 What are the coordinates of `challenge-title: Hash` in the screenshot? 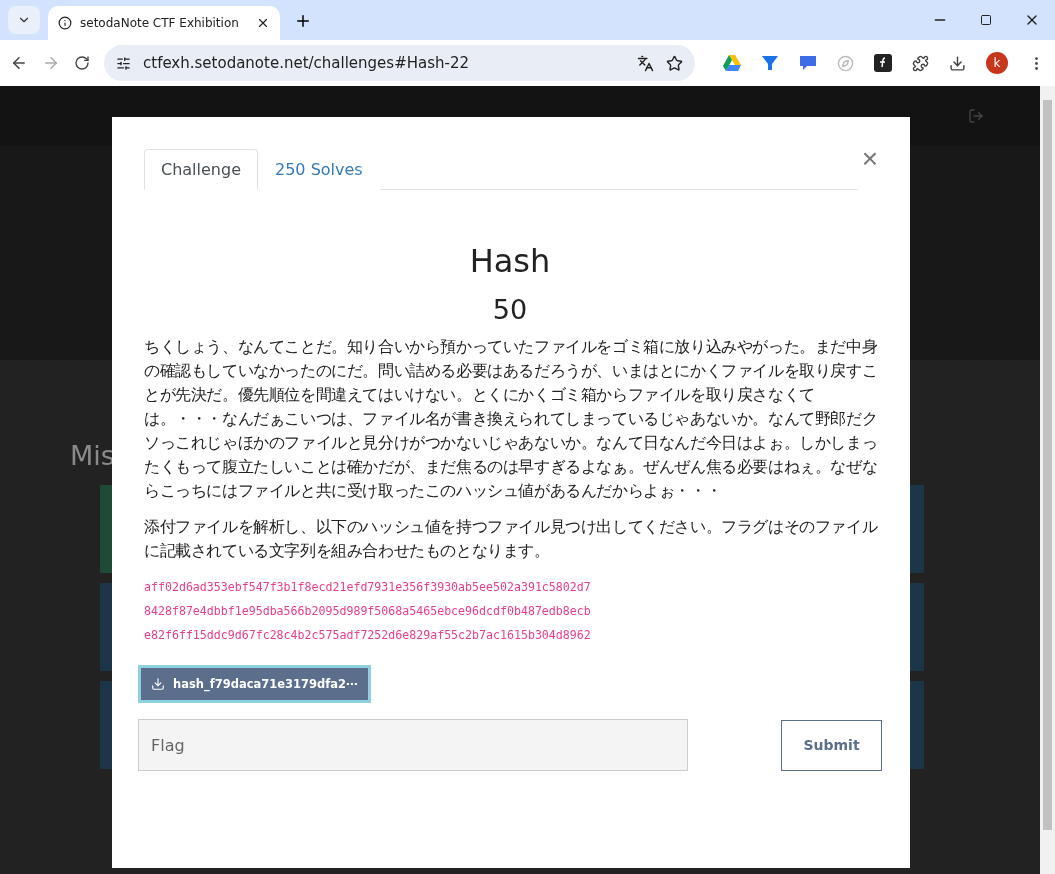 It's located at (510, 261).